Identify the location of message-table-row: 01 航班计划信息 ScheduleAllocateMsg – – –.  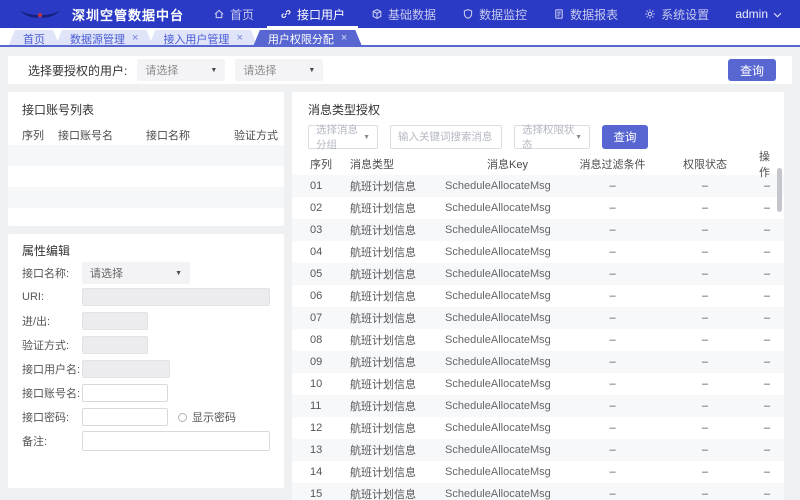
(538, 186).